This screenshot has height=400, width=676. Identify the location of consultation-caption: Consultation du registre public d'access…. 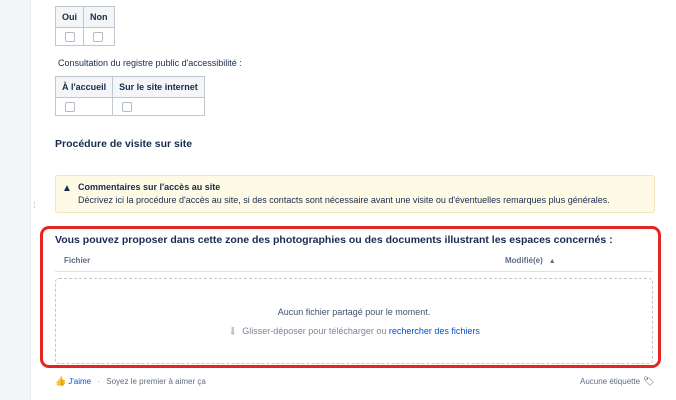
(150, 63).